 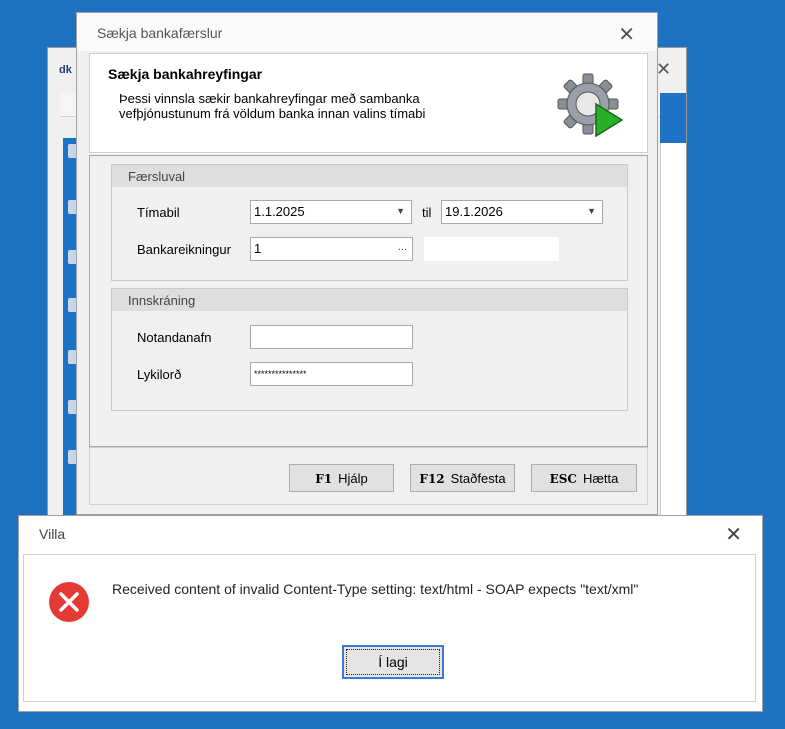 I want to click on group-header: Færsluval, so click(x=369, y=176).